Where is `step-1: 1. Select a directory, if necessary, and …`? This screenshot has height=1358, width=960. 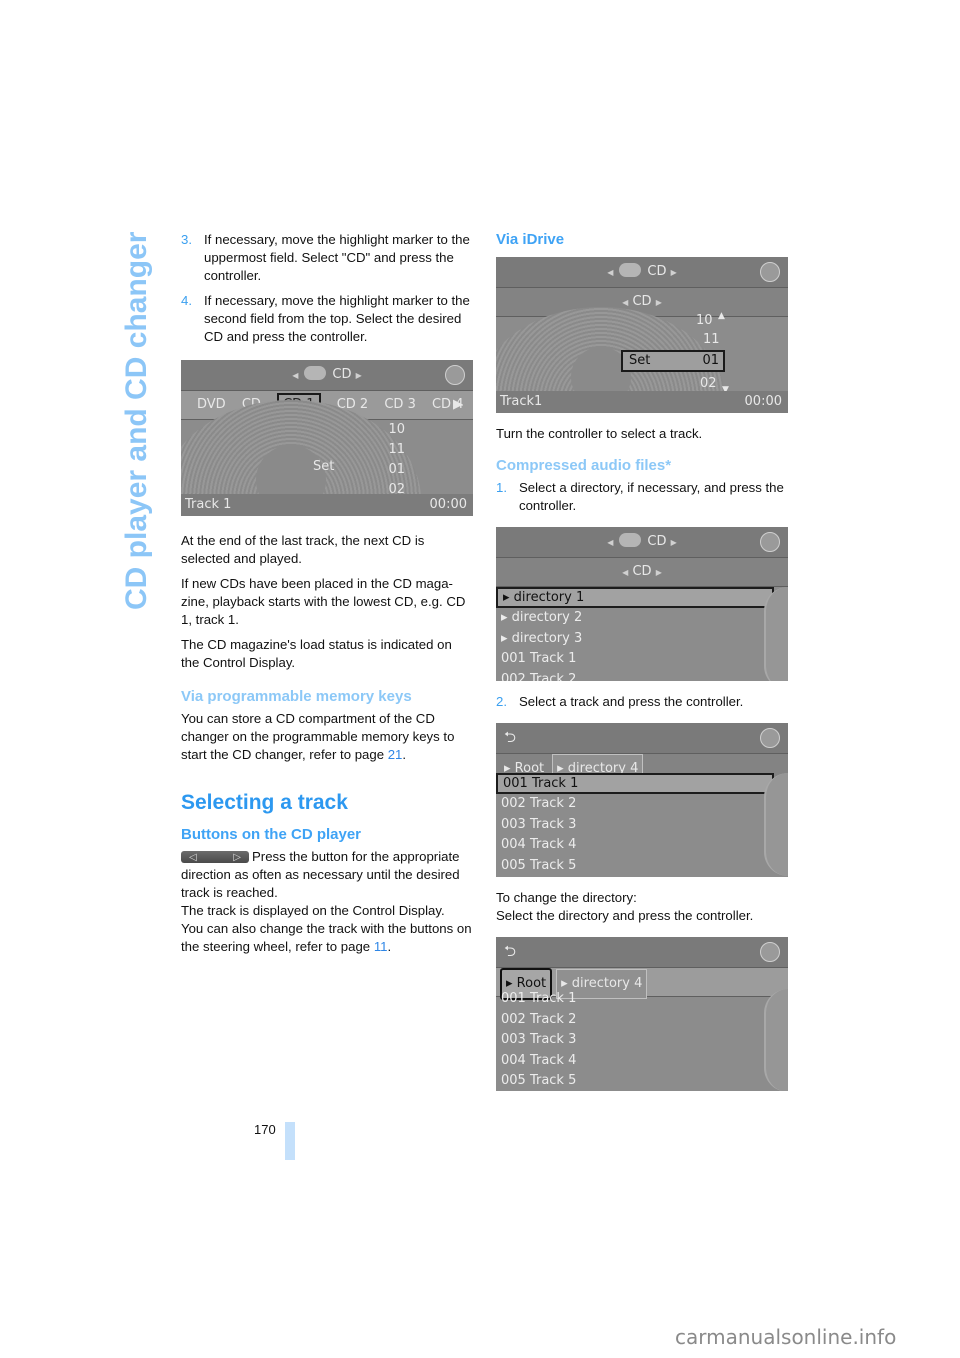
step-1: 1. Select a directory, if necessary, and … is located at coordinates (640, 496).